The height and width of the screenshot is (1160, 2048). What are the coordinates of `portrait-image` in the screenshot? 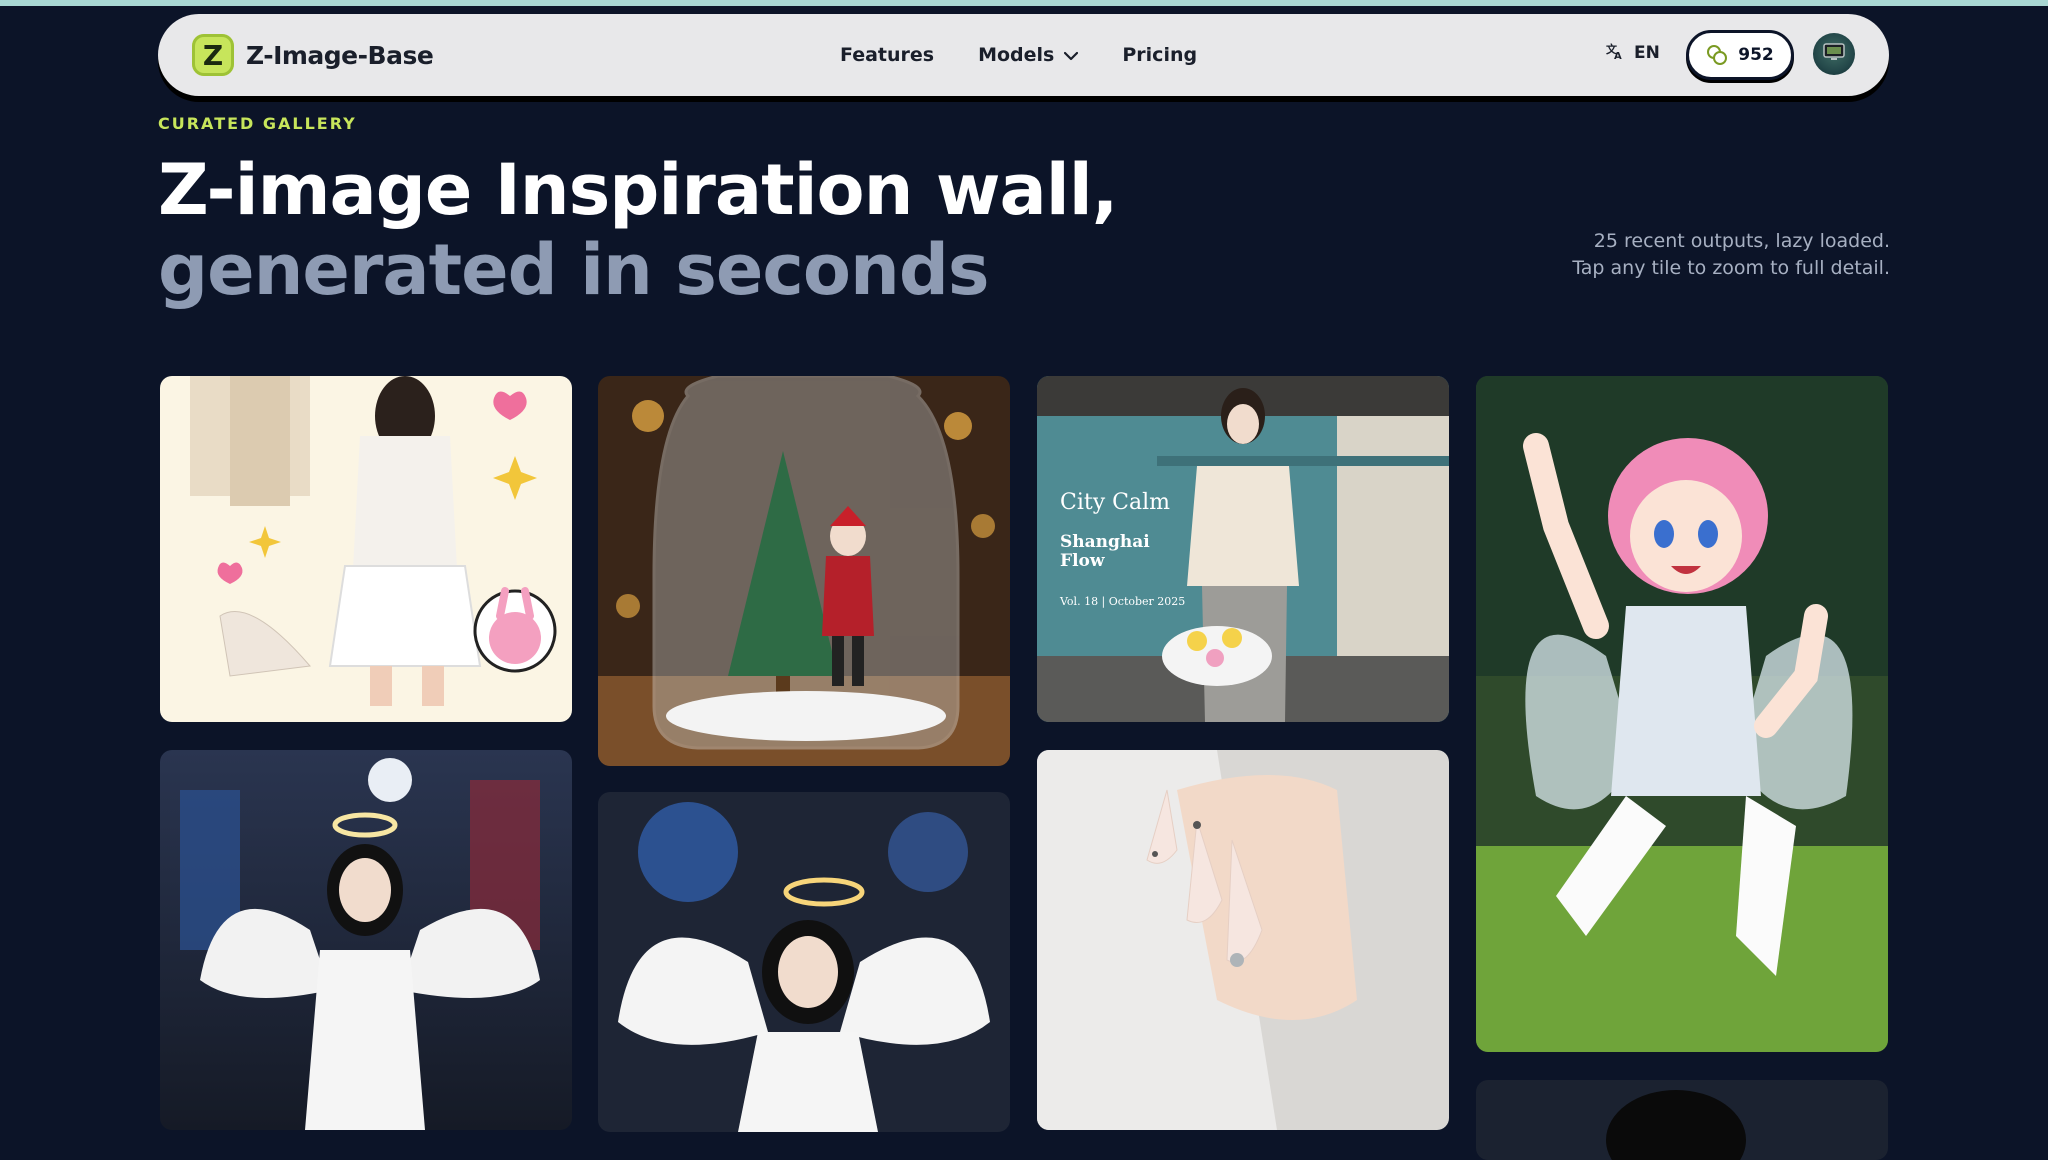 It's located at (1682, 1120).